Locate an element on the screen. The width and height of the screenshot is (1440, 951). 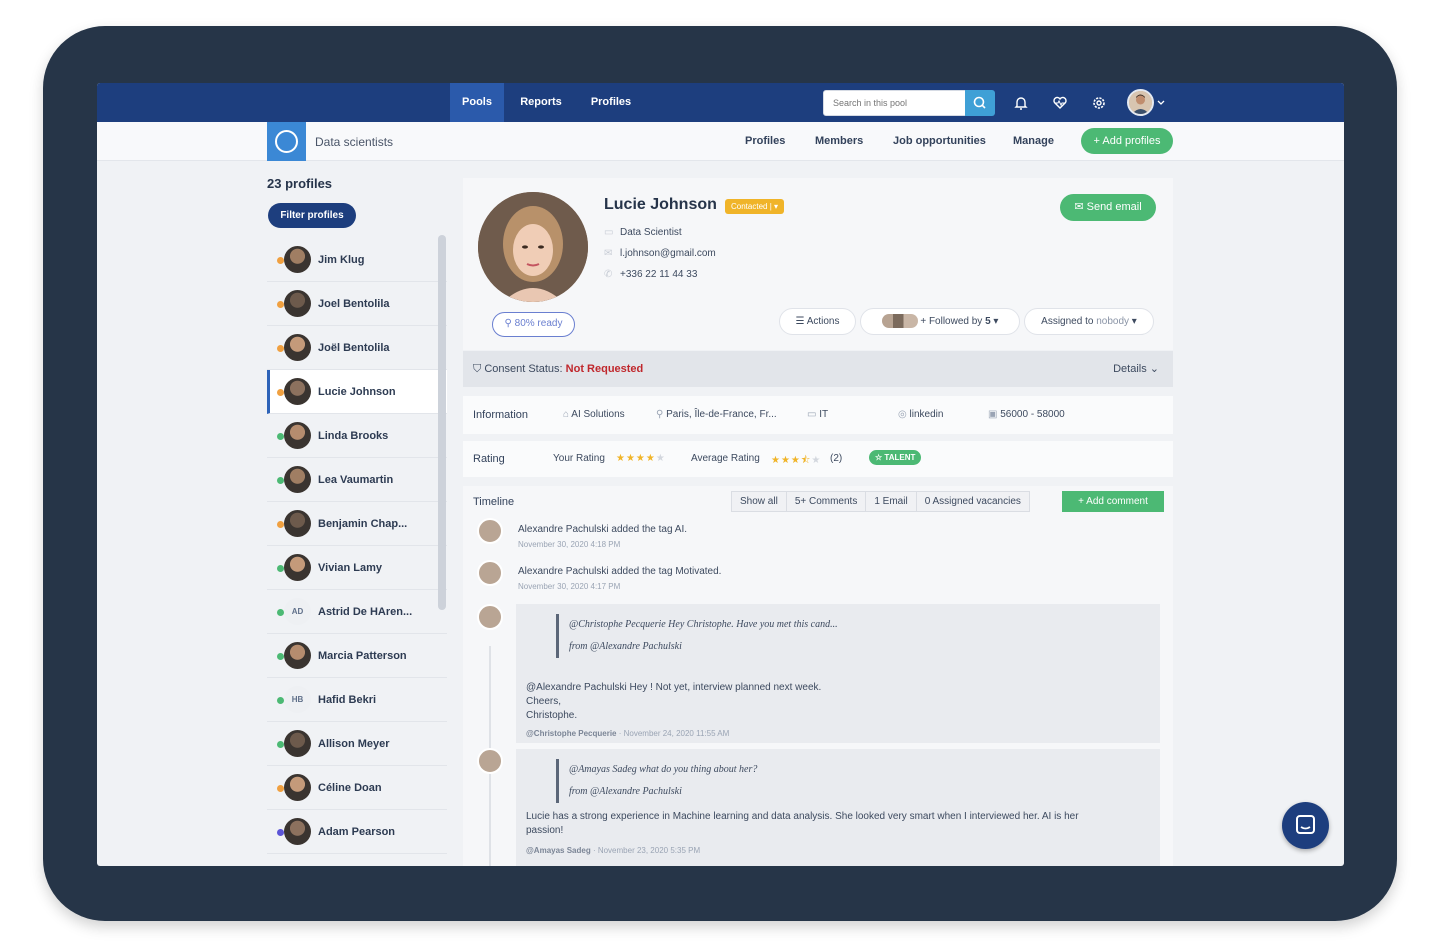
job-title-line: ▭ Data Scientist is located at coordinates (643, 232).